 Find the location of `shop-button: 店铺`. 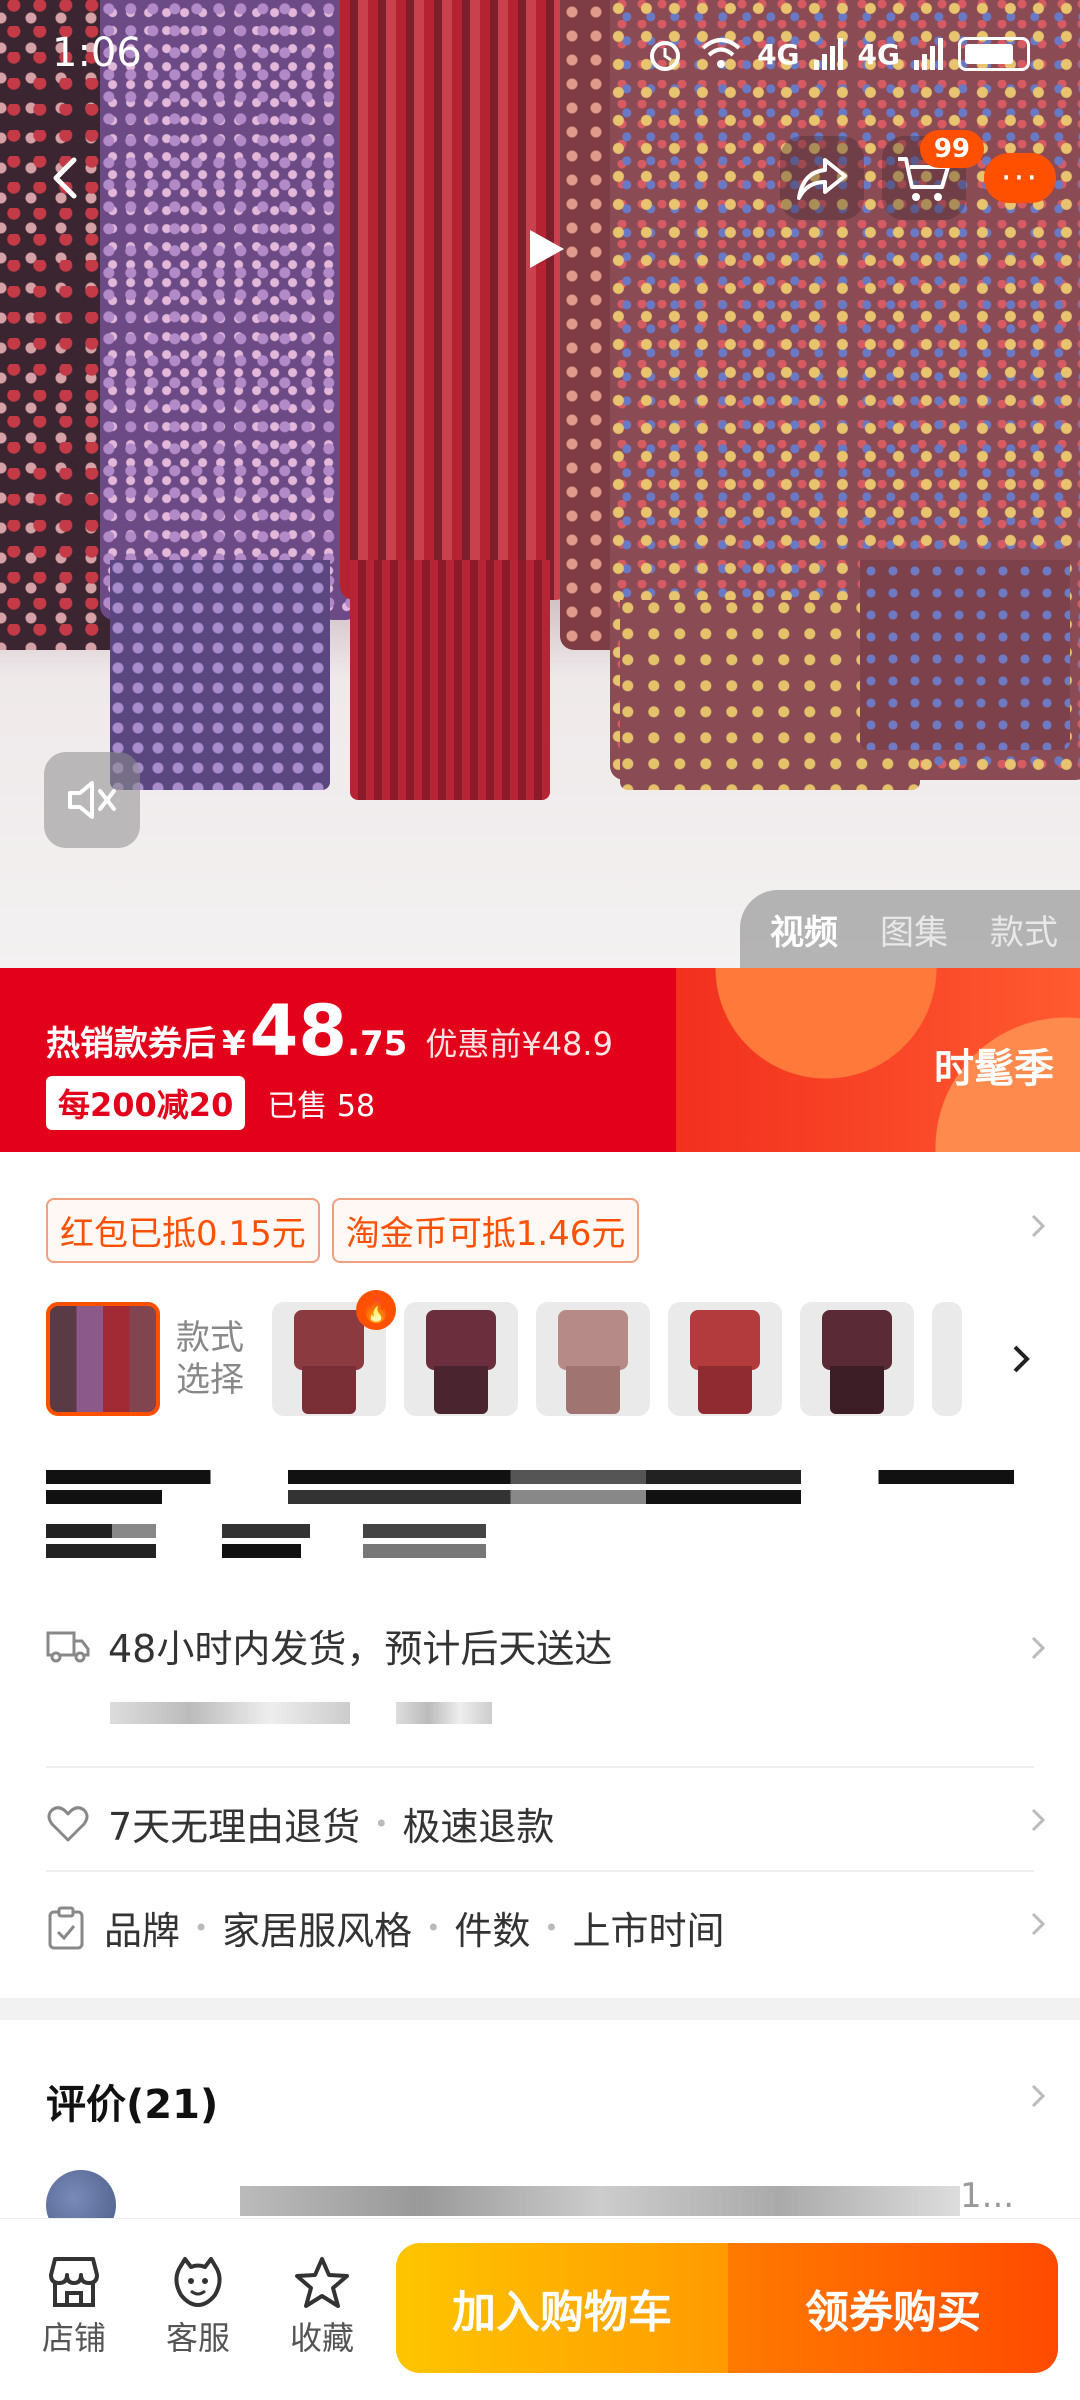

shop-button: 店铺 is located at coordinates (74, 2307).